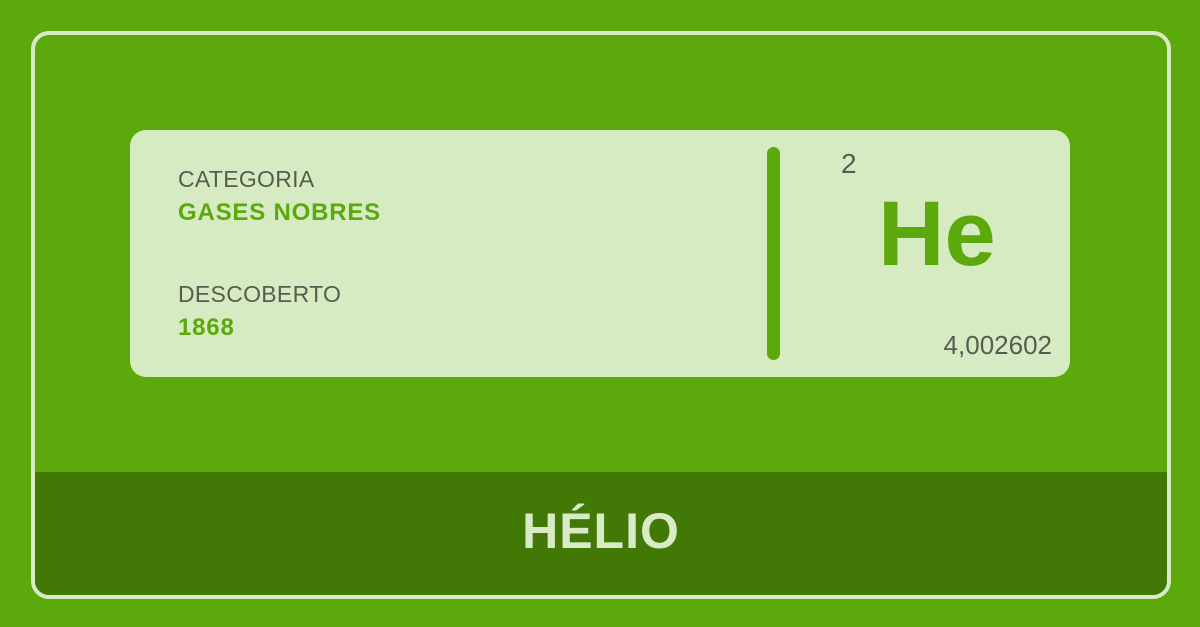 The height and width of the screenshot is (627, 1200). Describe the element at coordinates (773, 253) in the screenshot. I see `vertical-divider` at that location.